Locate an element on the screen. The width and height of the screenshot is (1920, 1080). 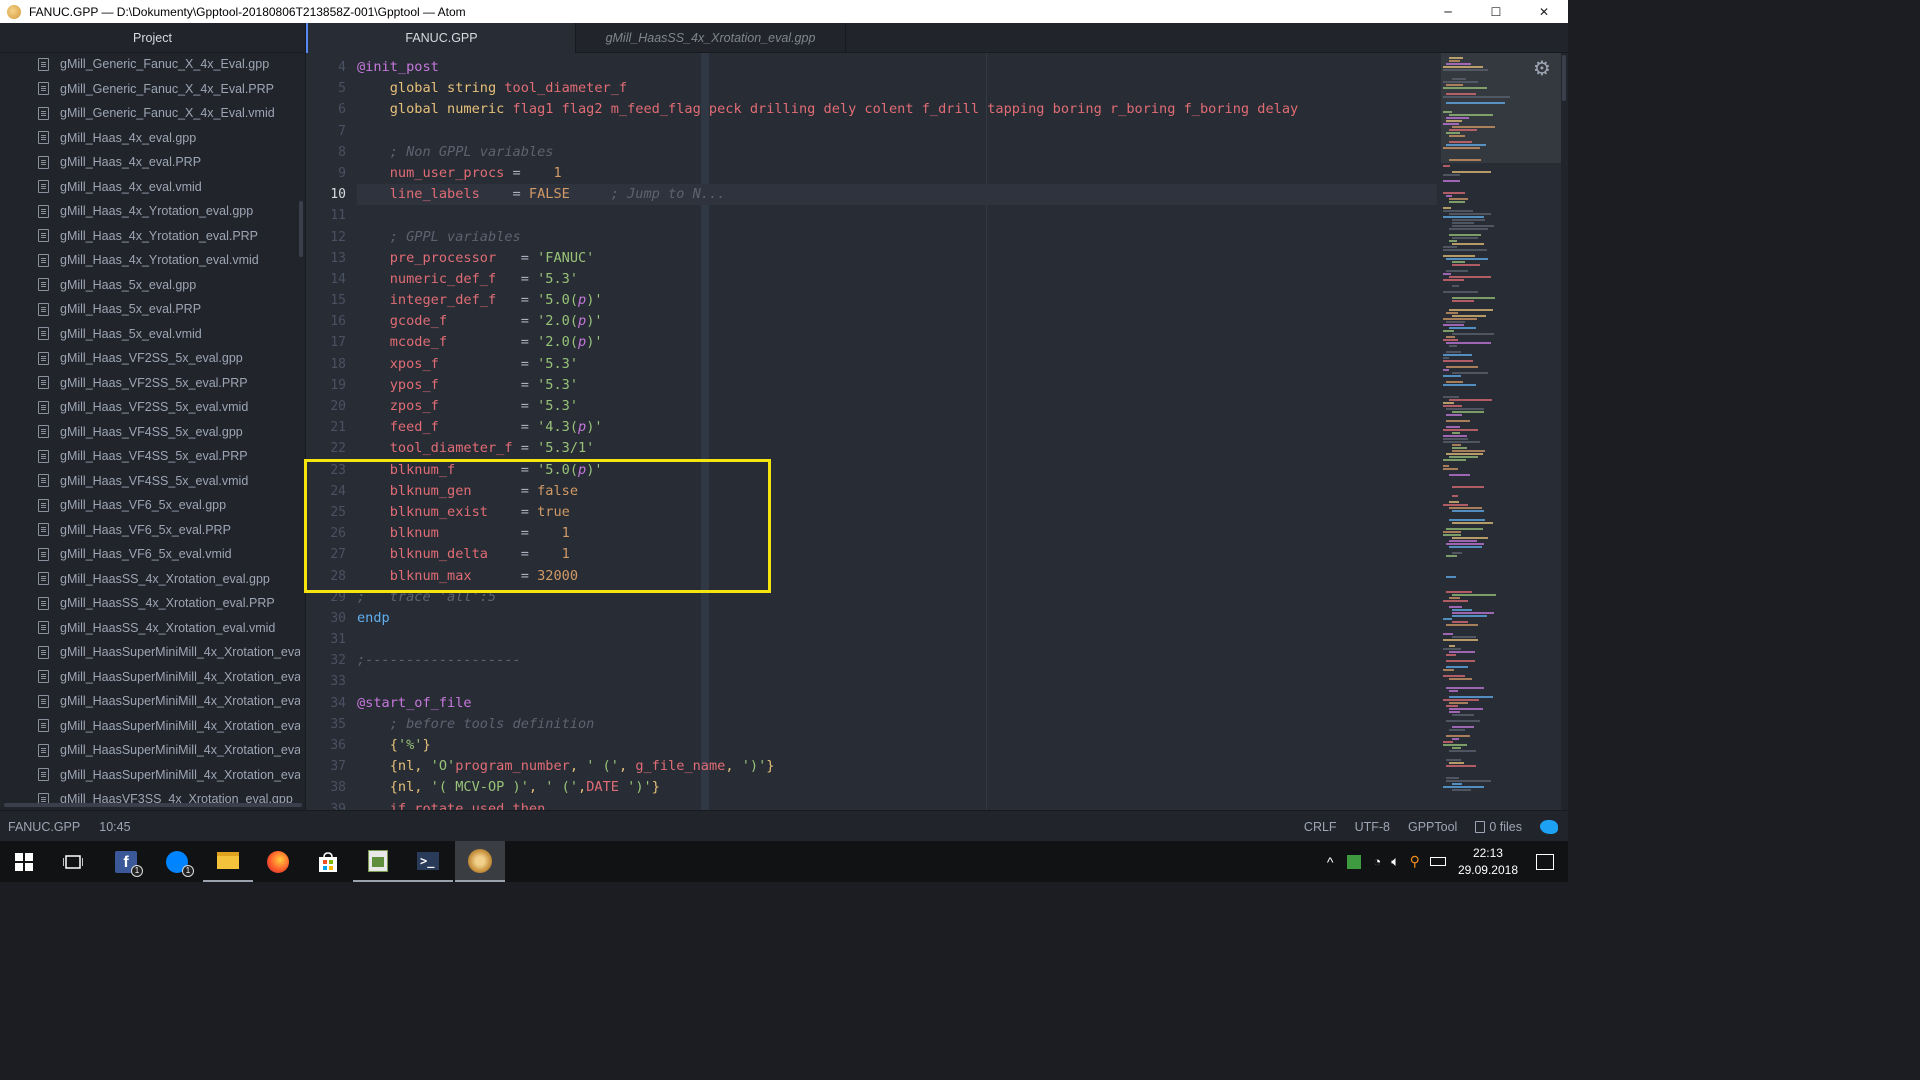
start-button is located at coordinates (24, 861).